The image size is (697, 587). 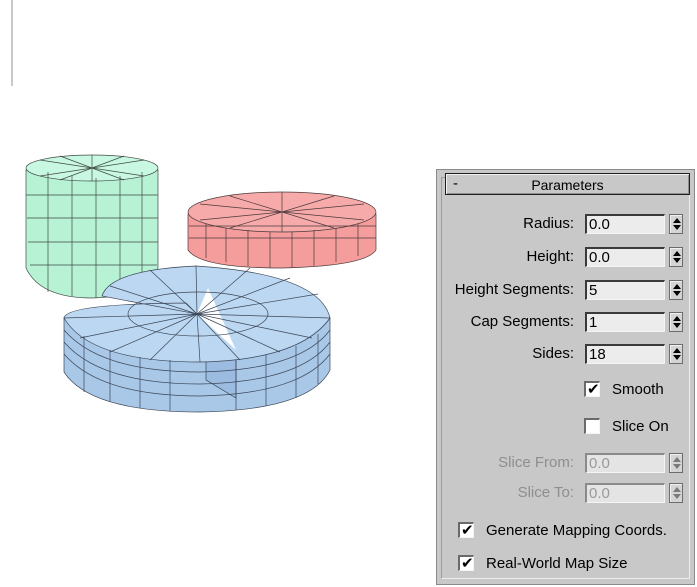 I want to click on cap-segments-input, so click(x=625, y=322).